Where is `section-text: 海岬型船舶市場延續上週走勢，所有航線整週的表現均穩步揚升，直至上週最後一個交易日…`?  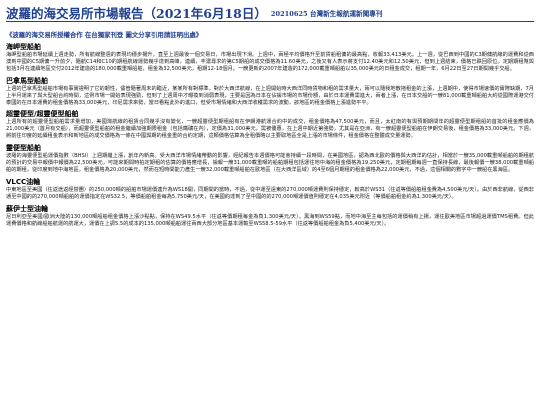
section-text: 海岬型船舶市場延續上週走勢，所有航線整週的表現均穩步揚升，直至上週最後一個交易日… is located at coordinates (270, 62).